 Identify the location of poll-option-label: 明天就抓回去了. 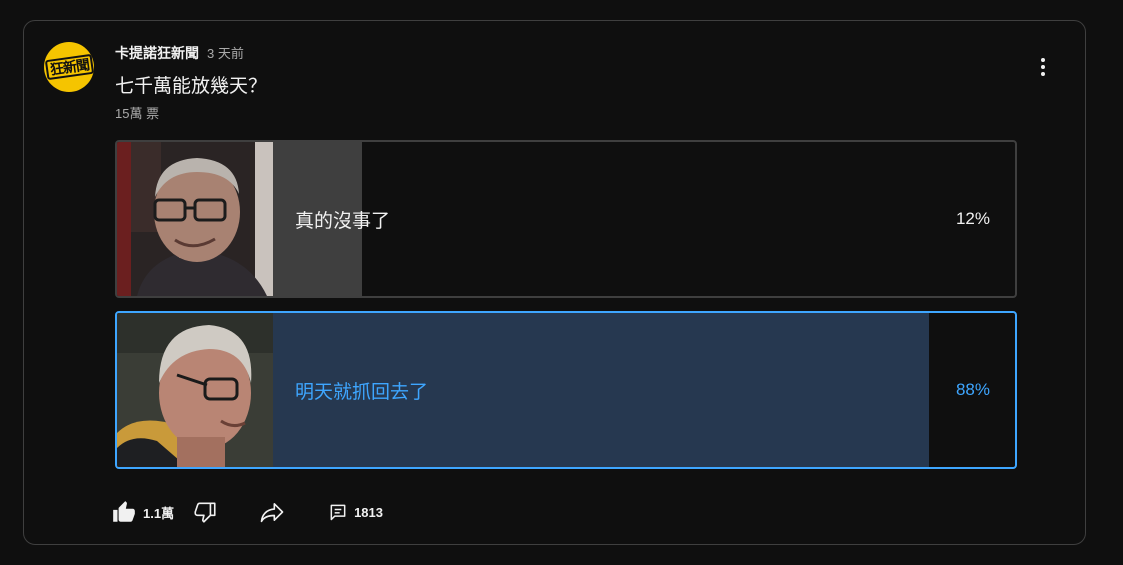
(362, 392).